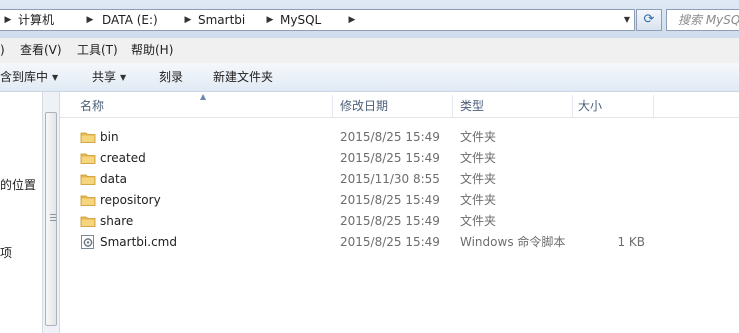 The image size is (739, 333). I want to click on sort-ascending-icon: ▲, so click(203, 96).